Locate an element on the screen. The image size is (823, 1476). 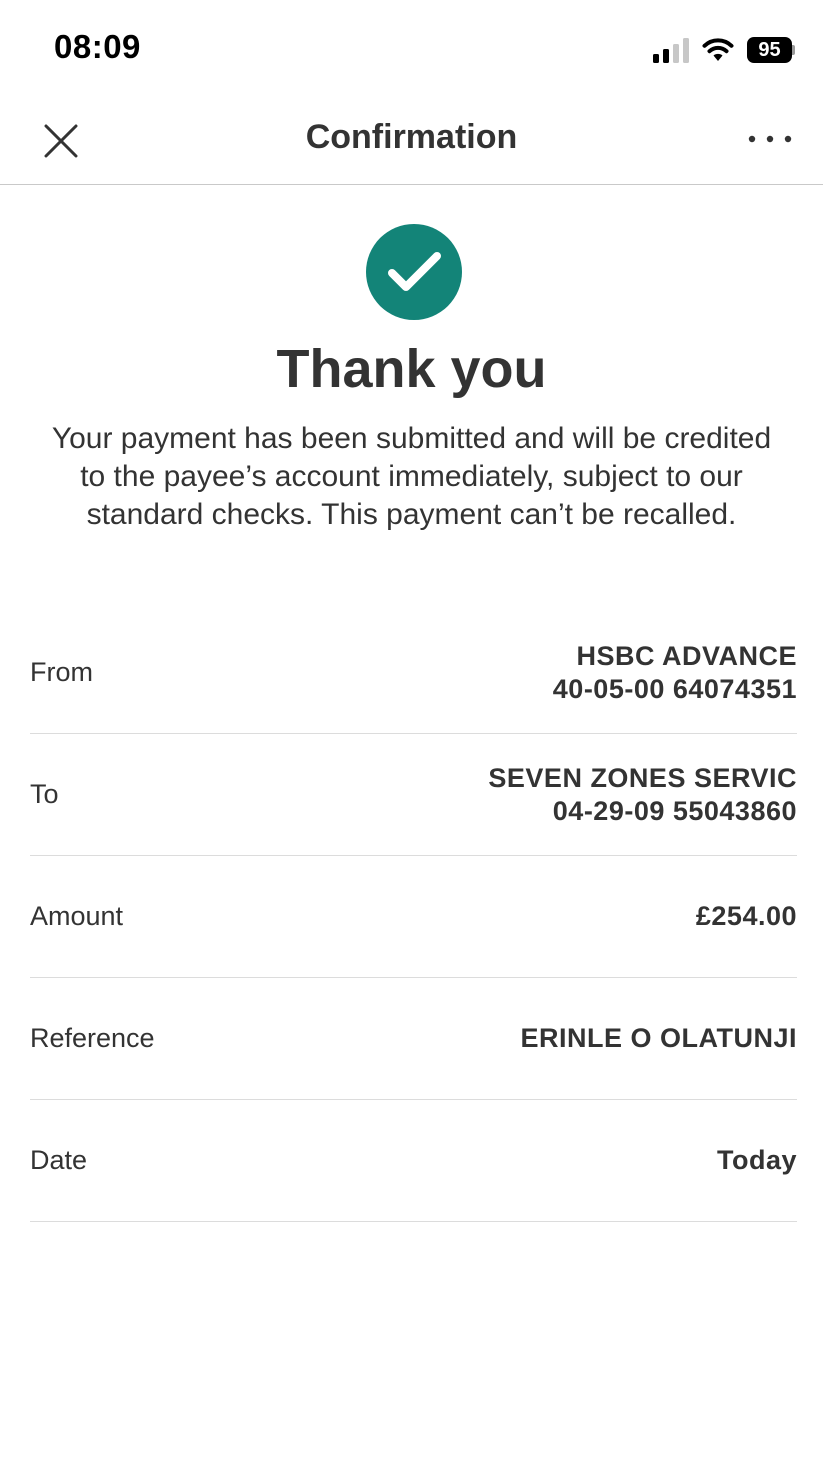
detail-value: HSBC ADVANCE 40-05-00 64074351 is located at coordinates (675, 673).